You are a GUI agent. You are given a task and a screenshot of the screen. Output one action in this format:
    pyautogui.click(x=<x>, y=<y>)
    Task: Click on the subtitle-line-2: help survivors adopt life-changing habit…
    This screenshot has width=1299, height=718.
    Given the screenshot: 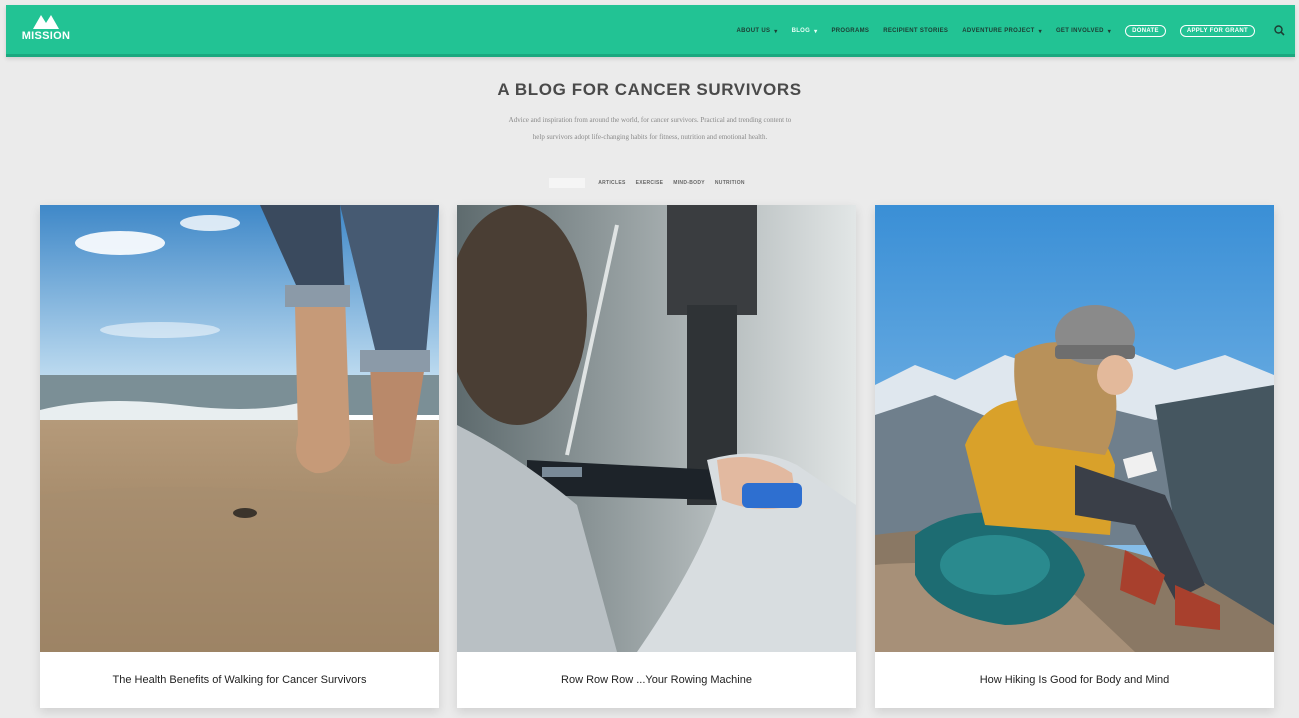 What is the action you would take?
    pyautogui.click(x=650, y=137)
    